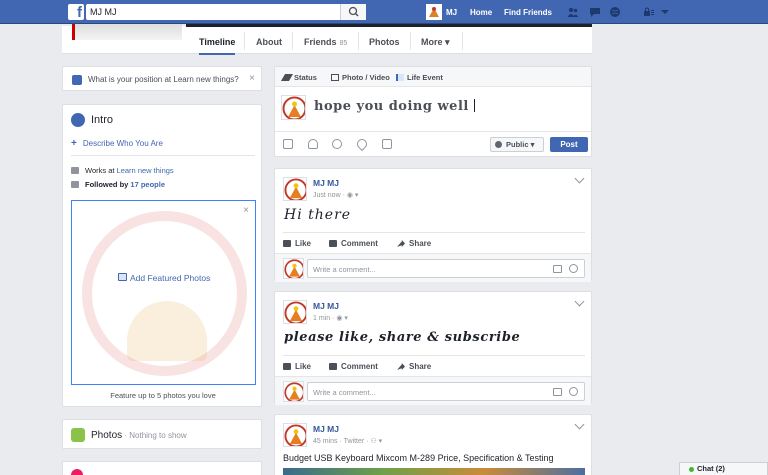  Describe the element at coordinates (401, 366) in the screenshot. I see `share-arrow-icon` at that location.